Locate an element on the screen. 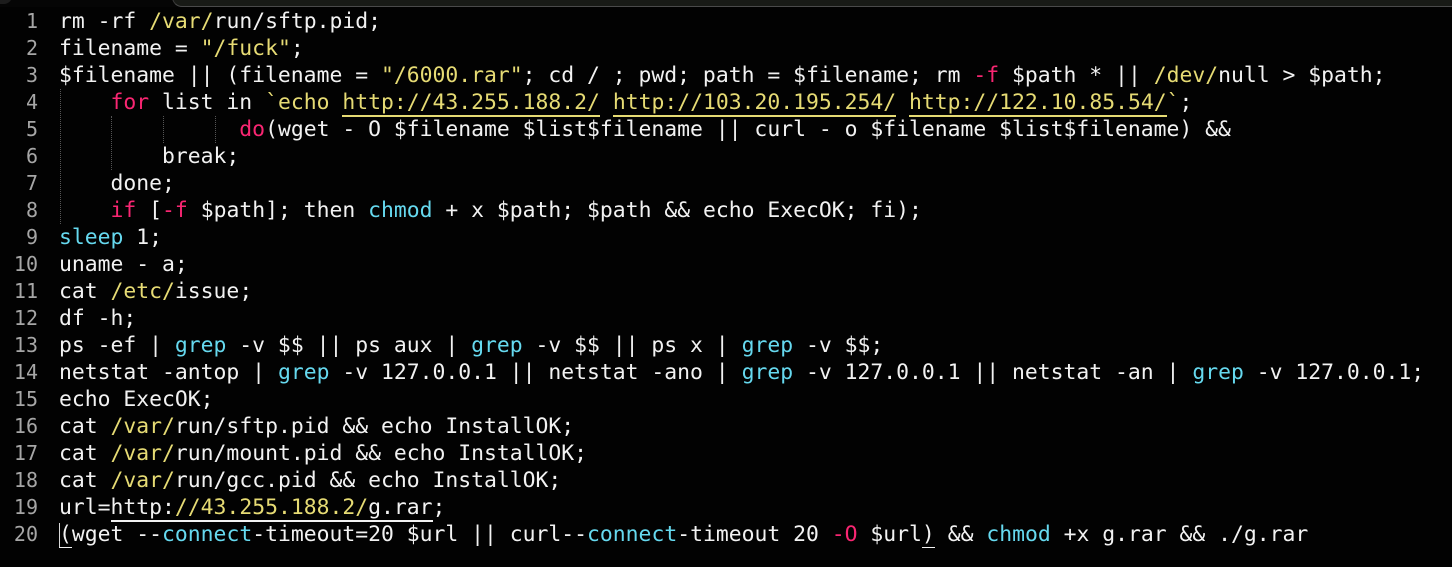  line-number: 12 is located at coordinates (25, 318).